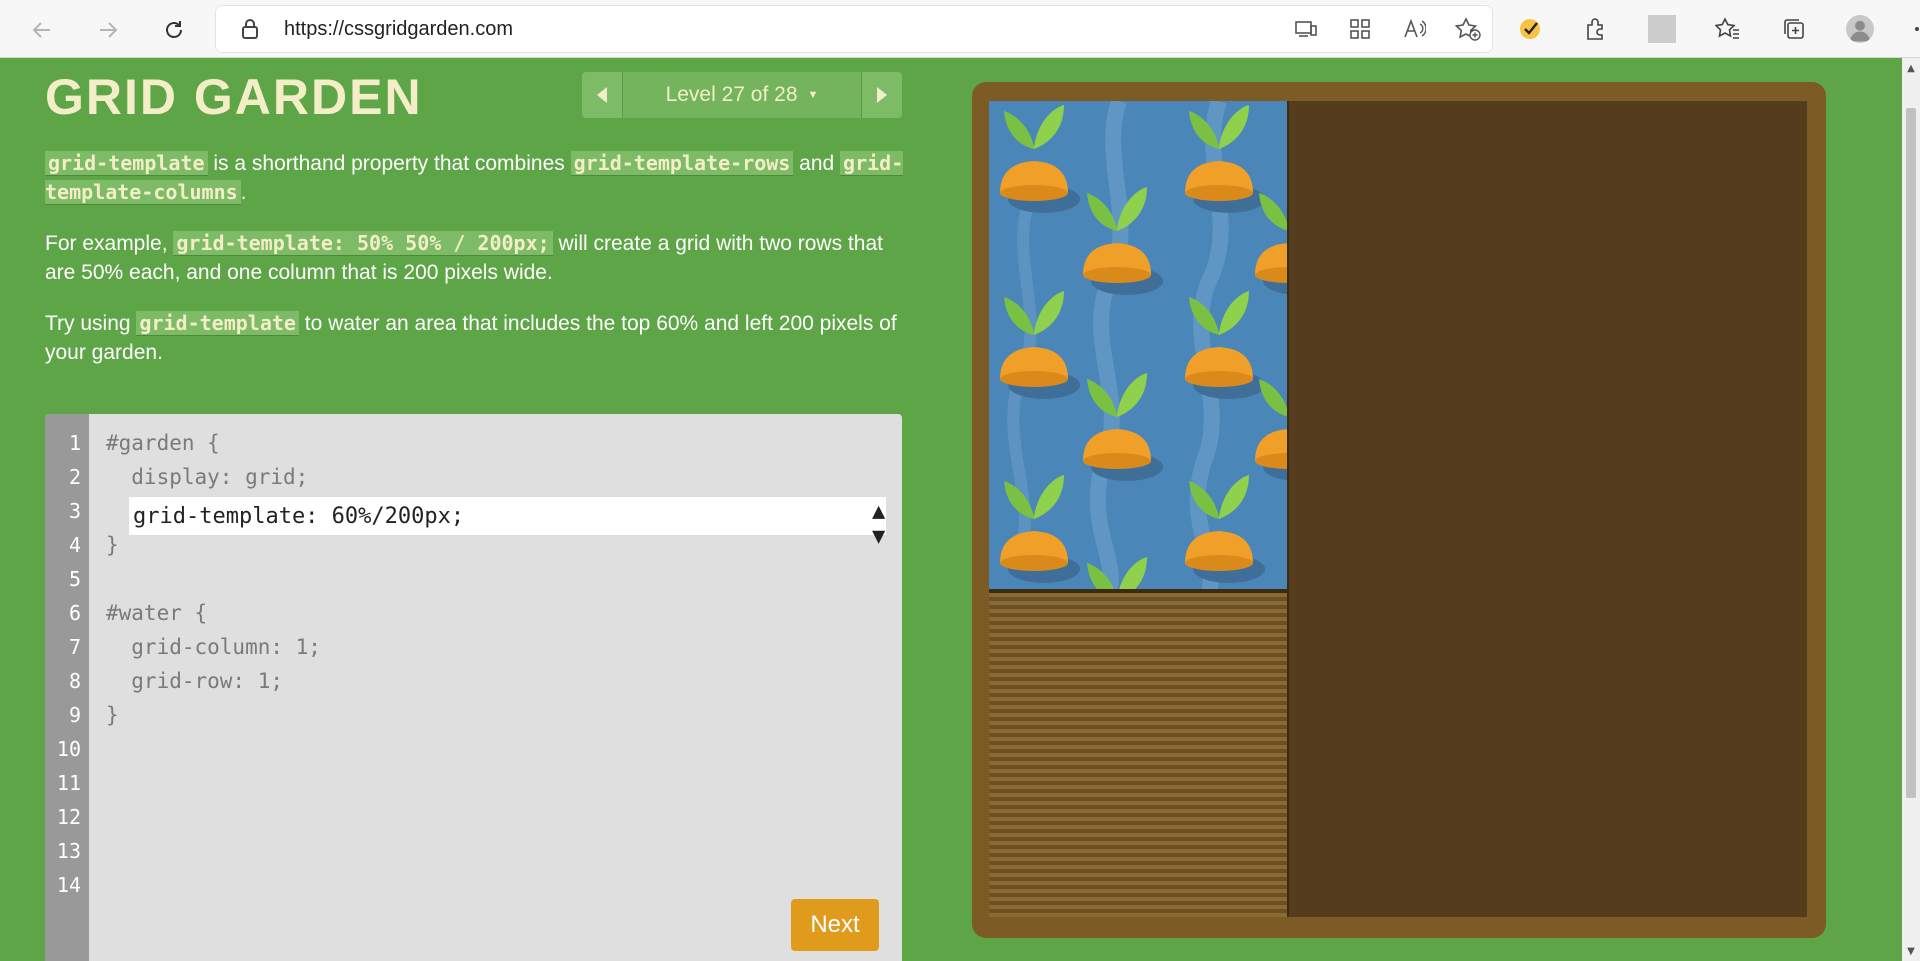  I want to click on forward-button, so click(108, 30).